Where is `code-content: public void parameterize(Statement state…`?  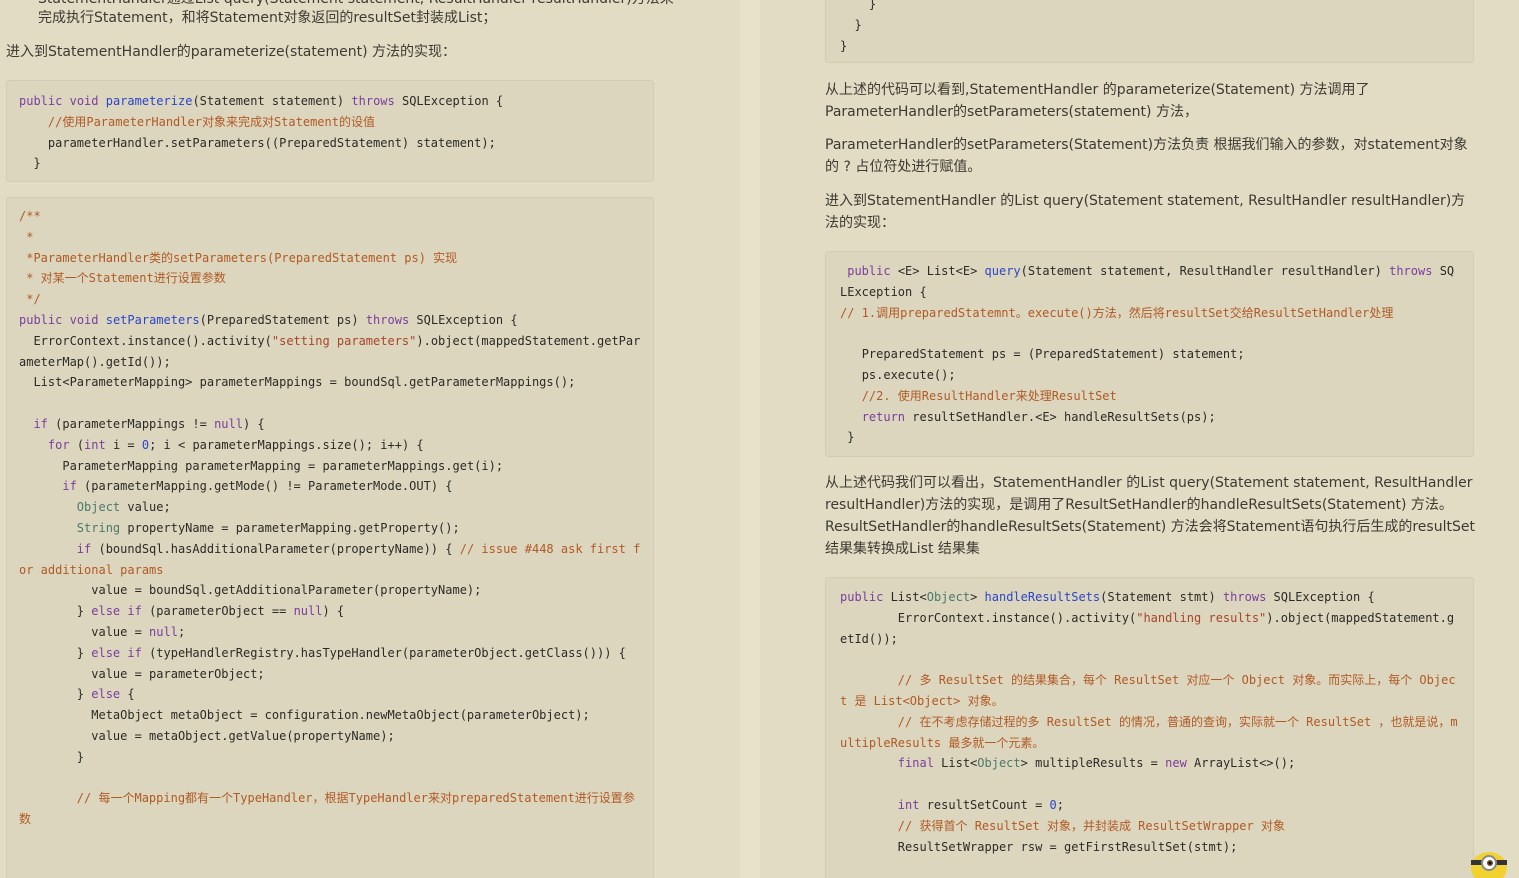
code-content: public void parameterize(Statement state… is located at coordinates (261, 132).